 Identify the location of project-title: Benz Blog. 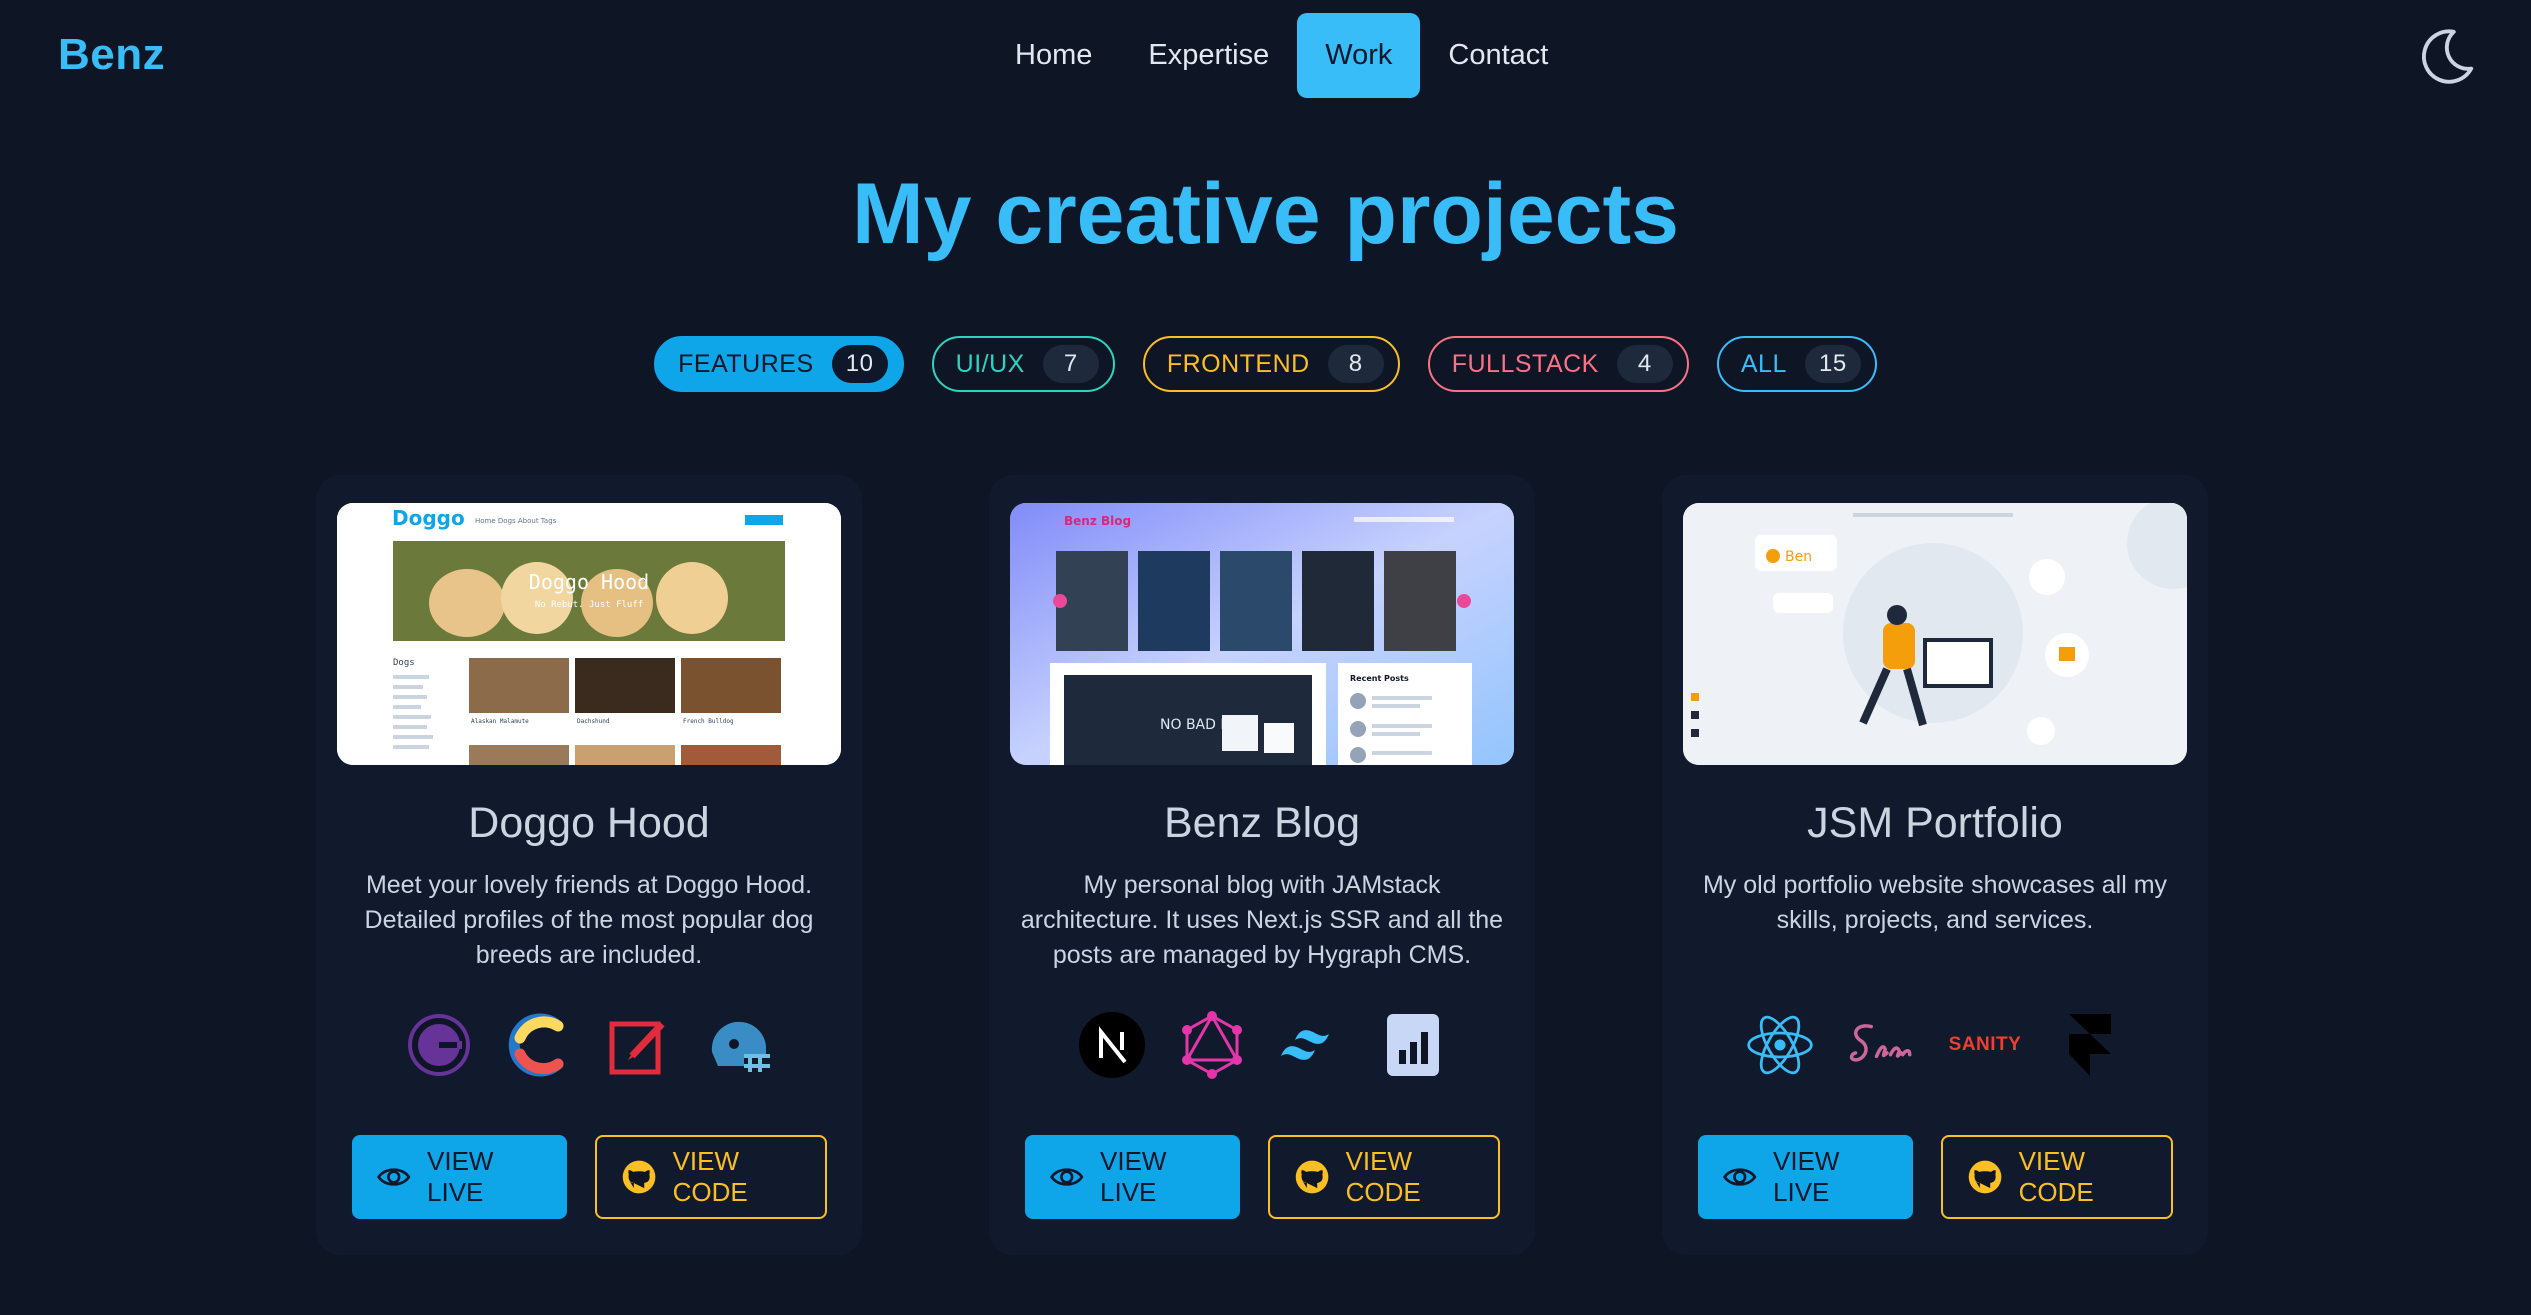
(1262, 823).